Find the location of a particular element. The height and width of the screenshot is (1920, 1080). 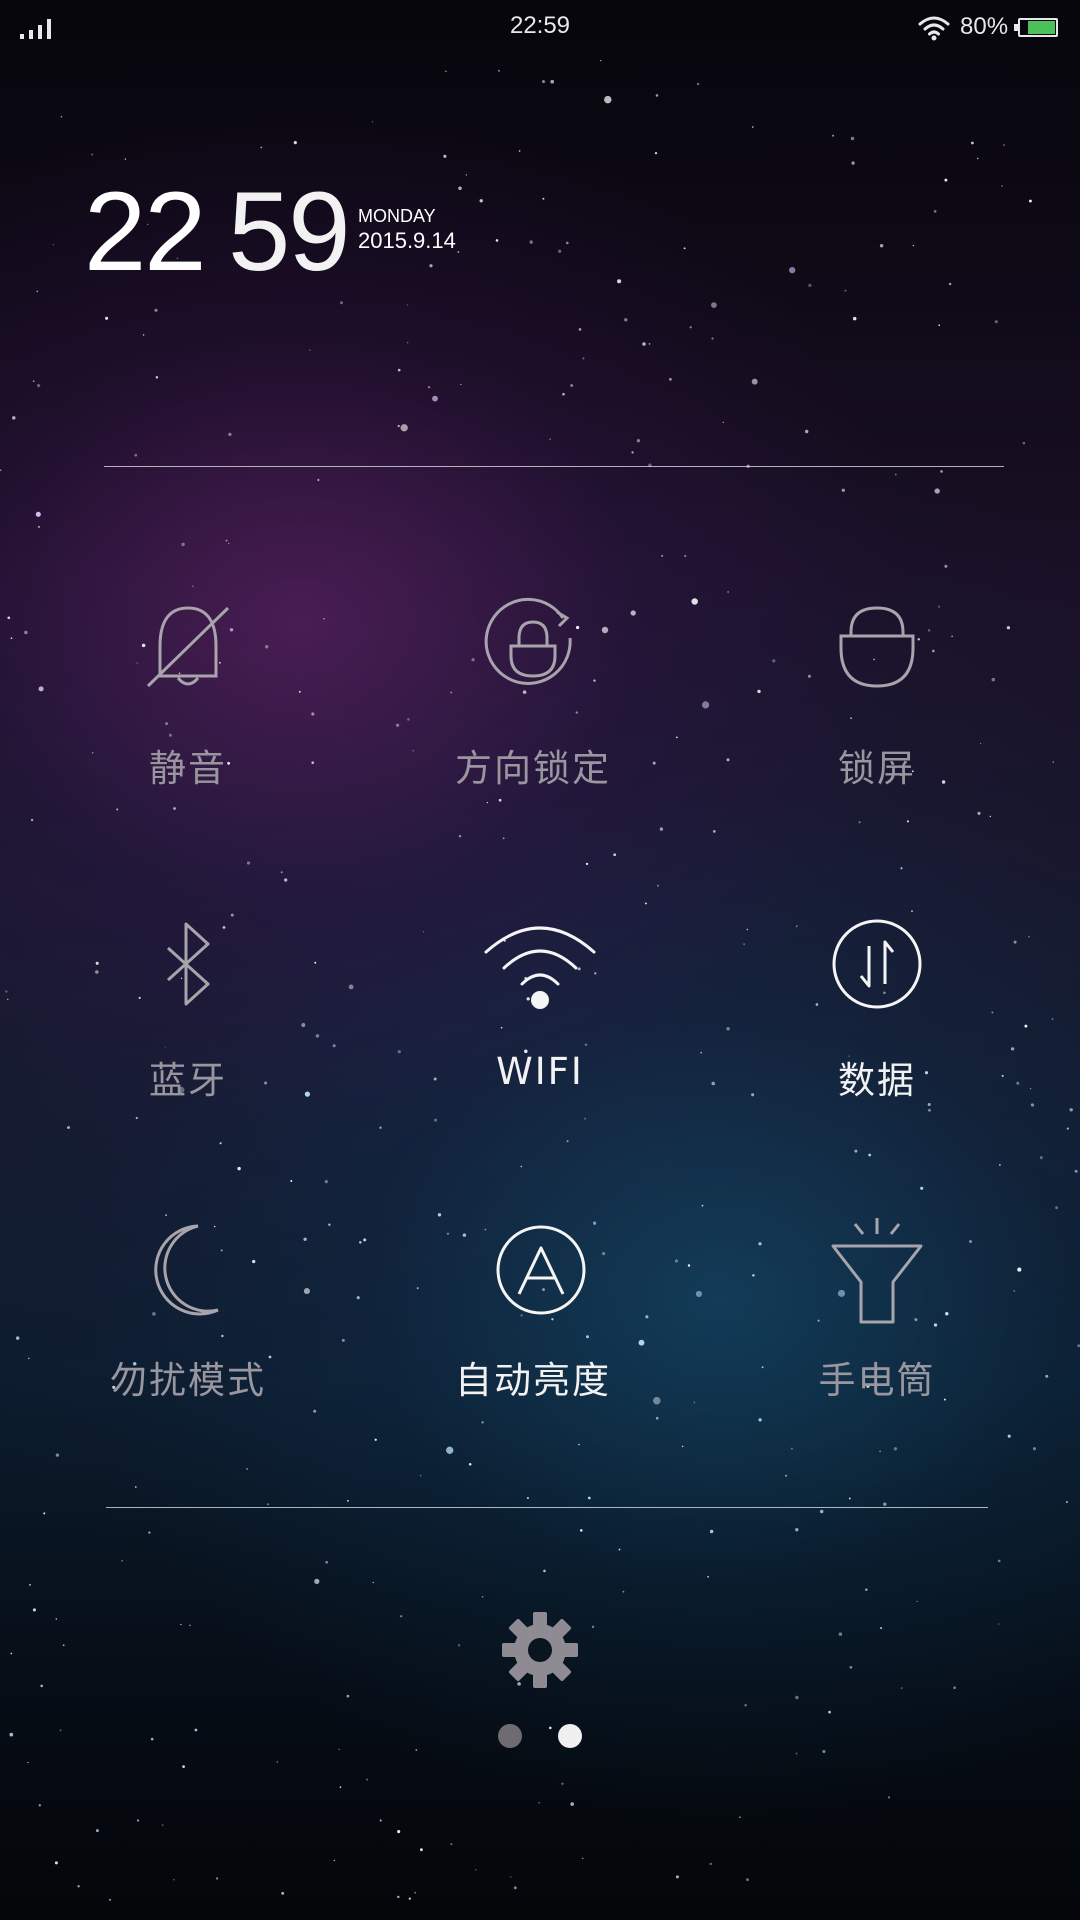

wifi-status-icon is located at coordinates (934, 28).